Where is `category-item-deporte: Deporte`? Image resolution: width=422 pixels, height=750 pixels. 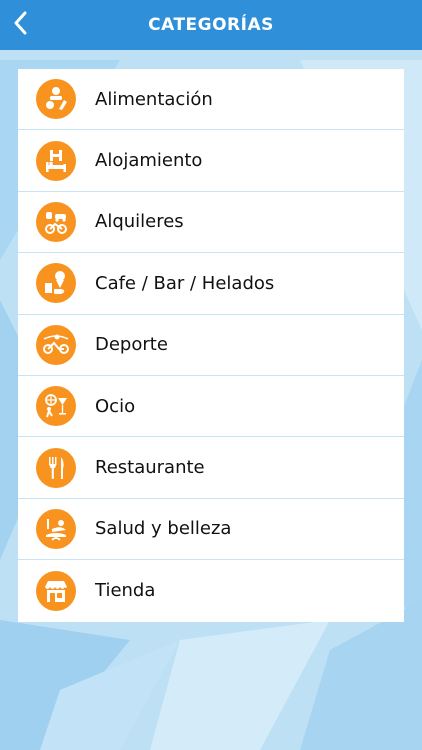
category-item-deporte: Deporte is located at coordinates (211, 345).